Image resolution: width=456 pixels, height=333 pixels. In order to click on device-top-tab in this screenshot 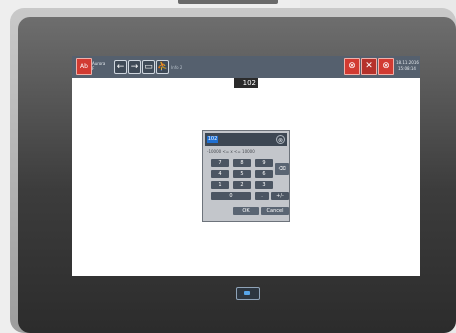, I will do `click(228, 2)`.